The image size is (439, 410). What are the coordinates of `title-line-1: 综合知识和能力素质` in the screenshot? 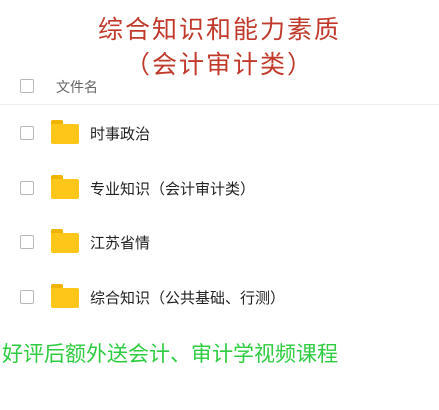 It's located at (219, 29).